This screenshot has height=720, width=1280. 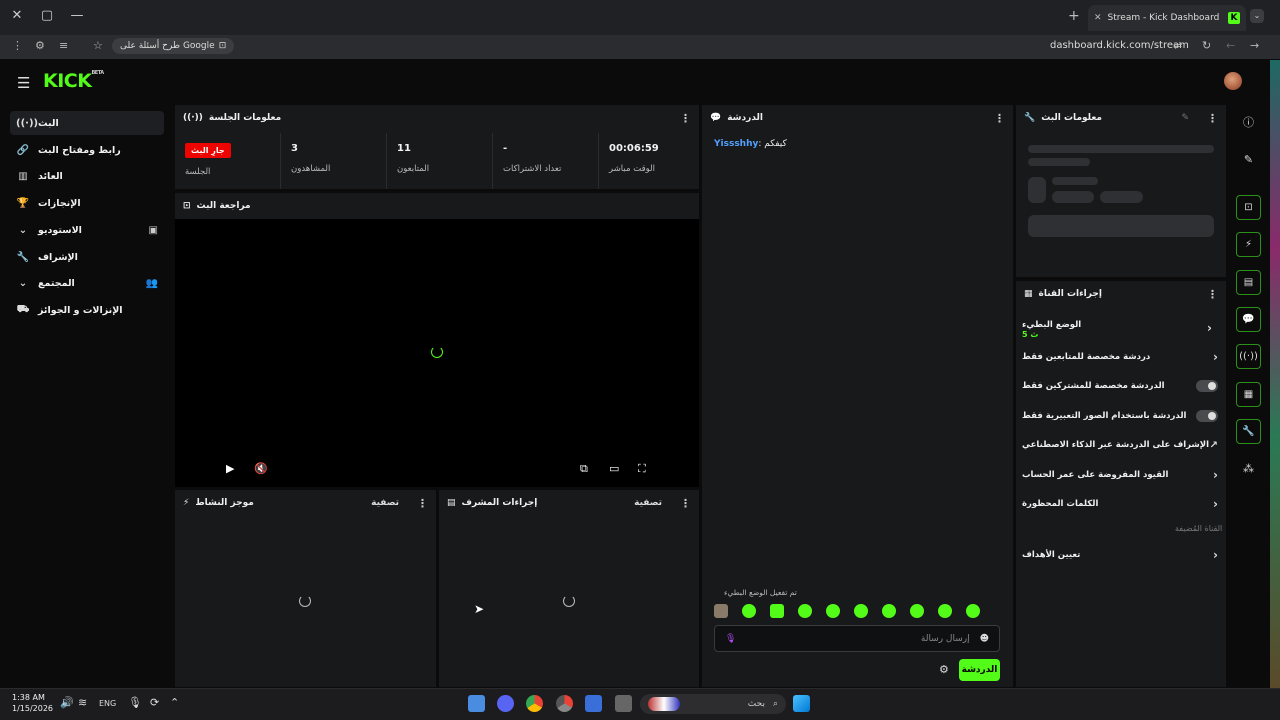 What do you see at coordinates (1248, 207) in the screenshot?
I see `preview-widget-icon: ⊡` at bounding box center [1248, 207].